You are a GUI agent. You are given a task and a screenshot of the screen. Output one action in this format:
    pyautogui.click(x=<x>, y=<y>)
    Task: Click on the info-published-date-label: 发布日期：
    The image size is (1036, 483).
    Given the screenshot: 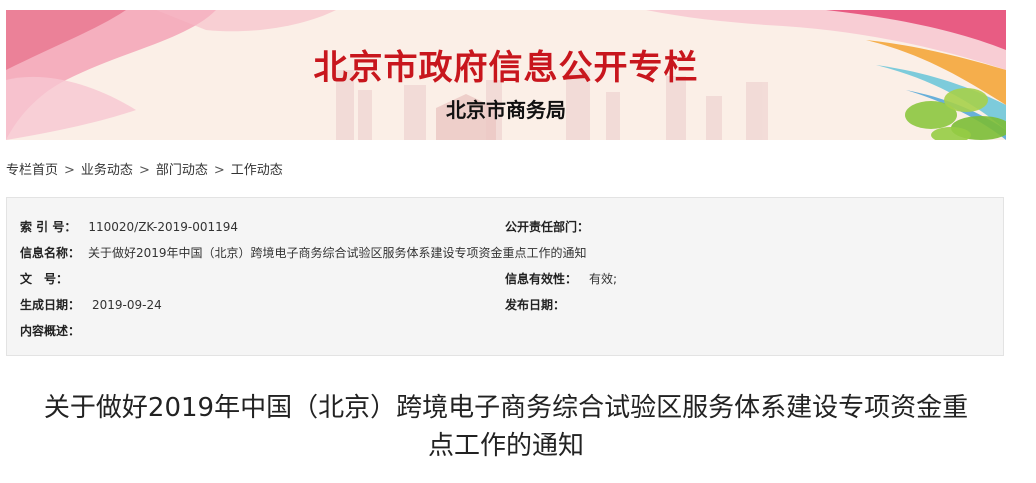 What is the action you would take?
    pyautogui.click(x=535, y=305)
    